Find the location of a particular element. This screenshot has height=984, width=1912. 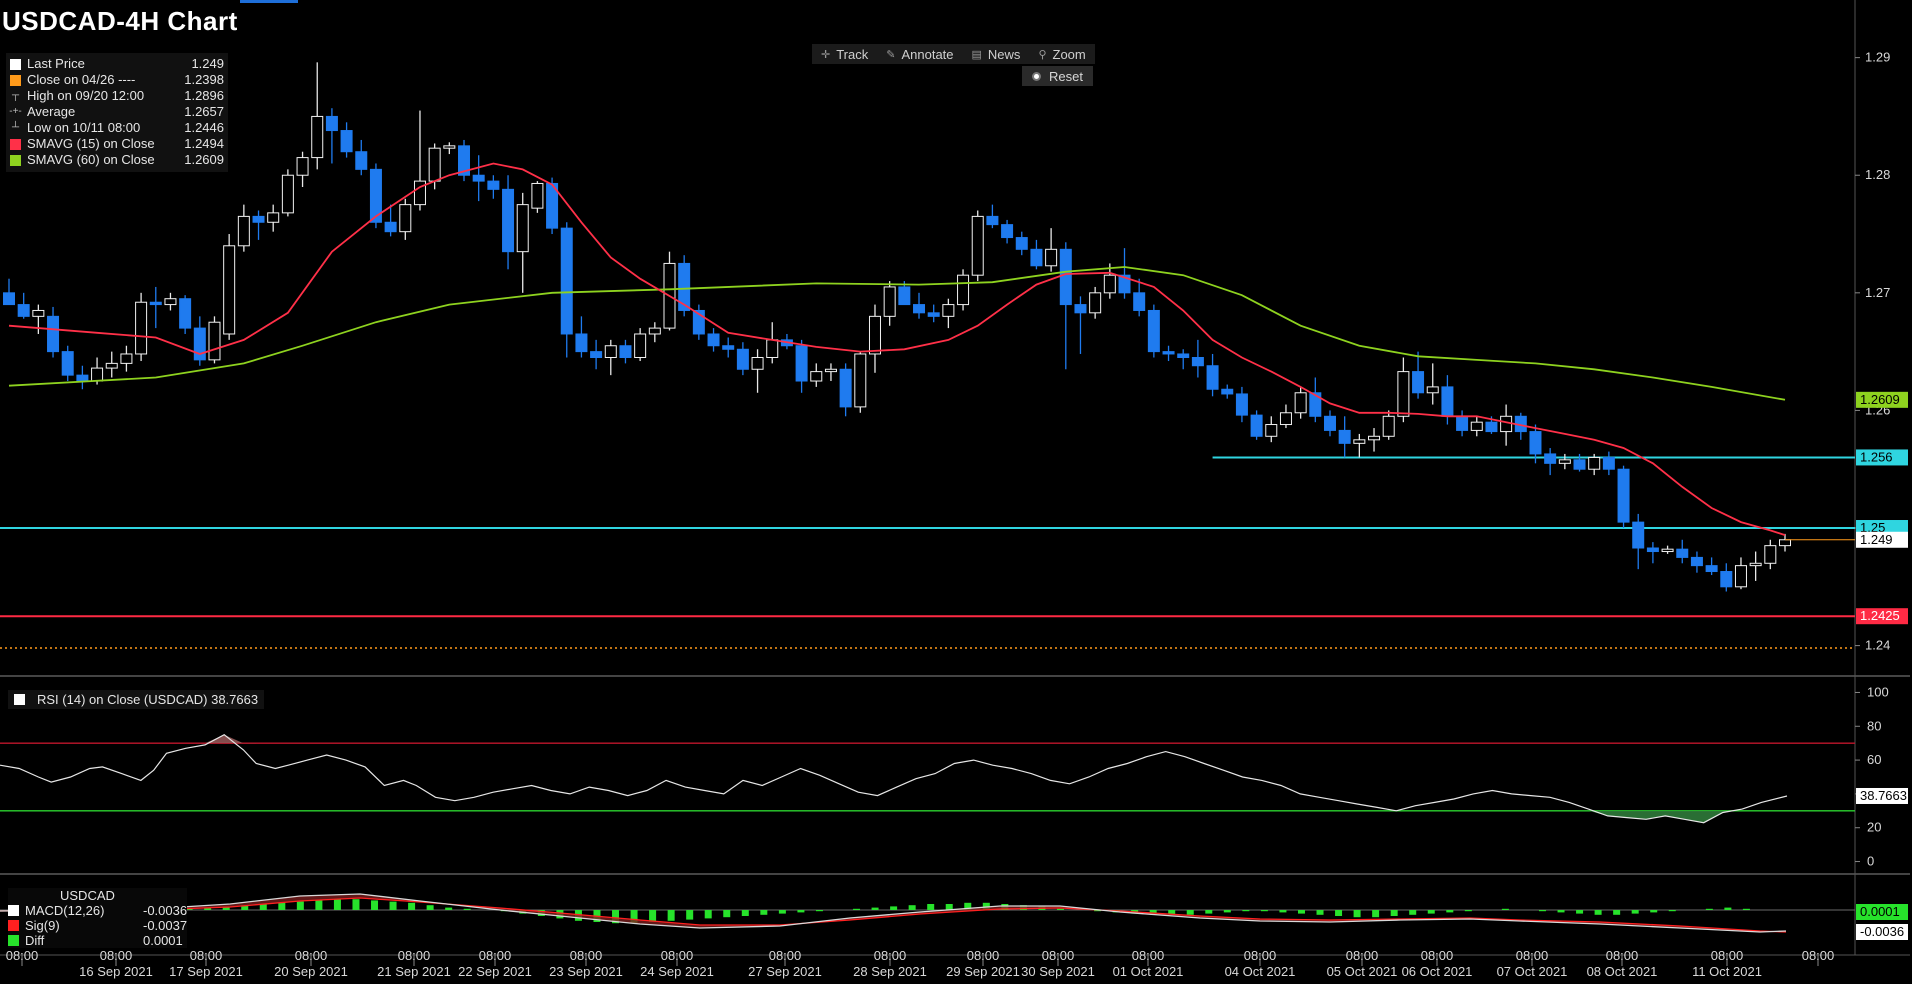

legend-row: -+- Average 1.2657 is located at coordinates (116, 112).